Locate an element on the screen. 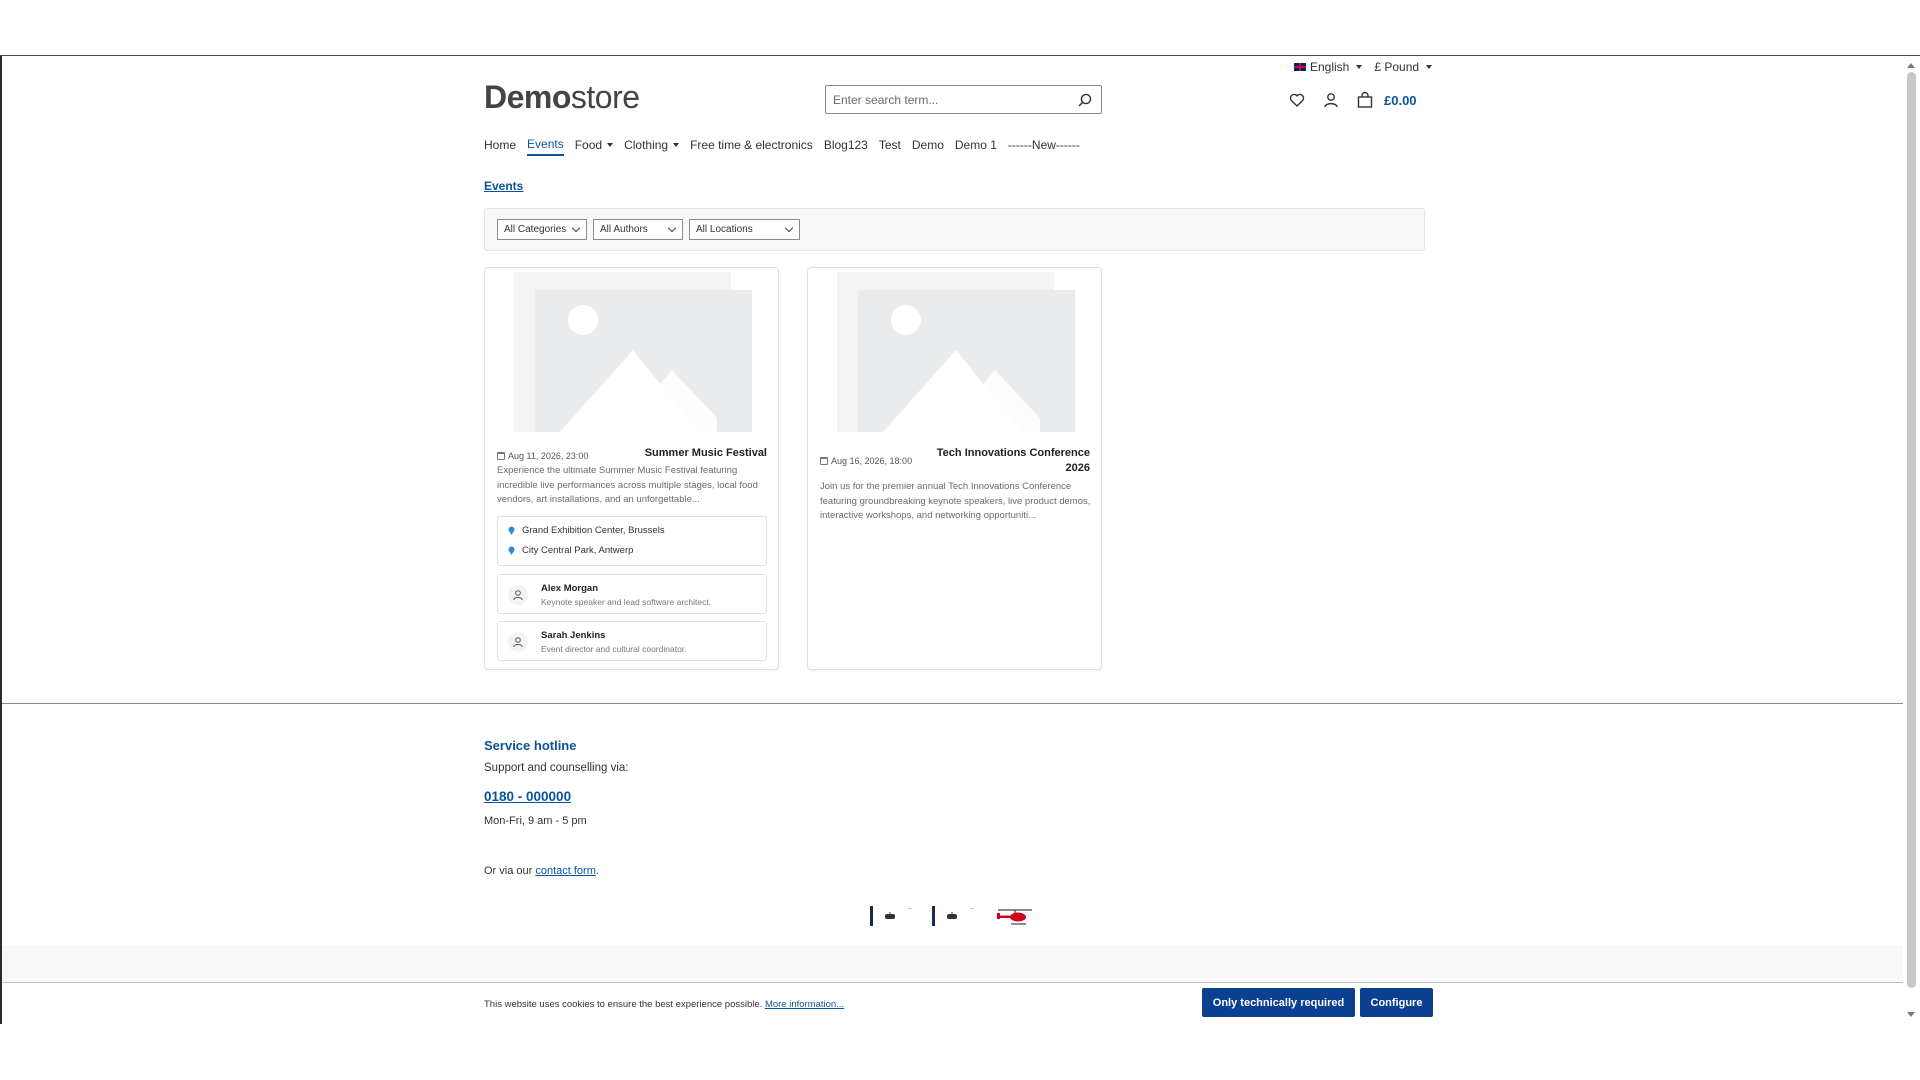 This screenshot has height=1080, width=1920. breadcrumb-events: Events is located at coordinates (503, 186).